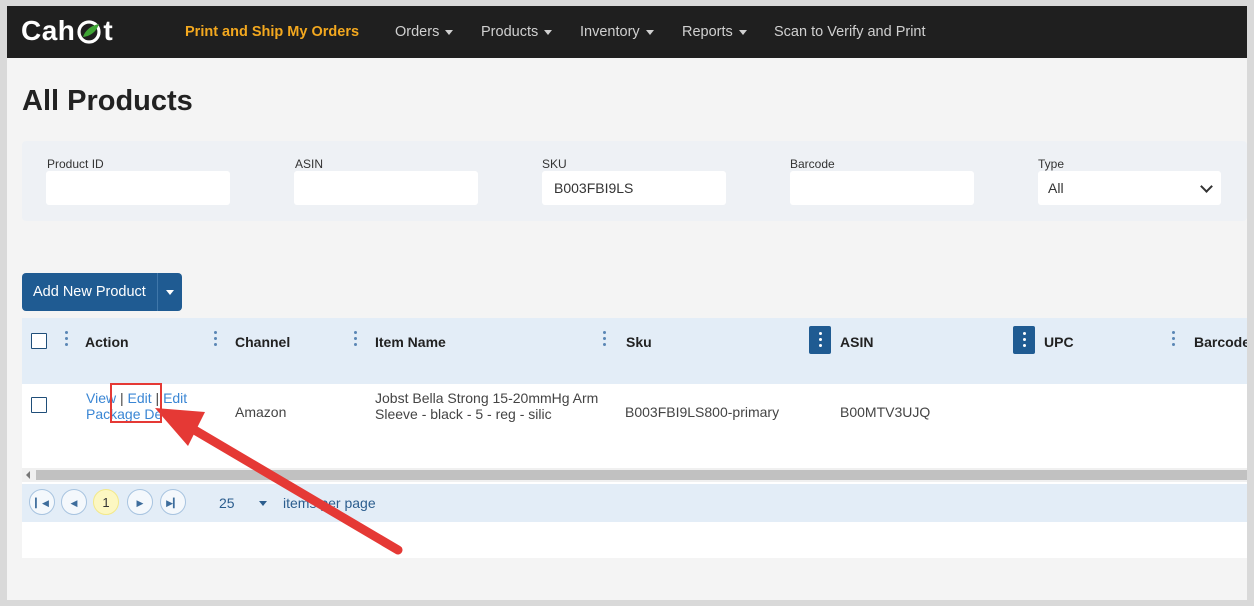 This screenshot has width=1254, height=606. I want to click on nav-scan-verify: Scan to Verify and Print, so click(850, 32).